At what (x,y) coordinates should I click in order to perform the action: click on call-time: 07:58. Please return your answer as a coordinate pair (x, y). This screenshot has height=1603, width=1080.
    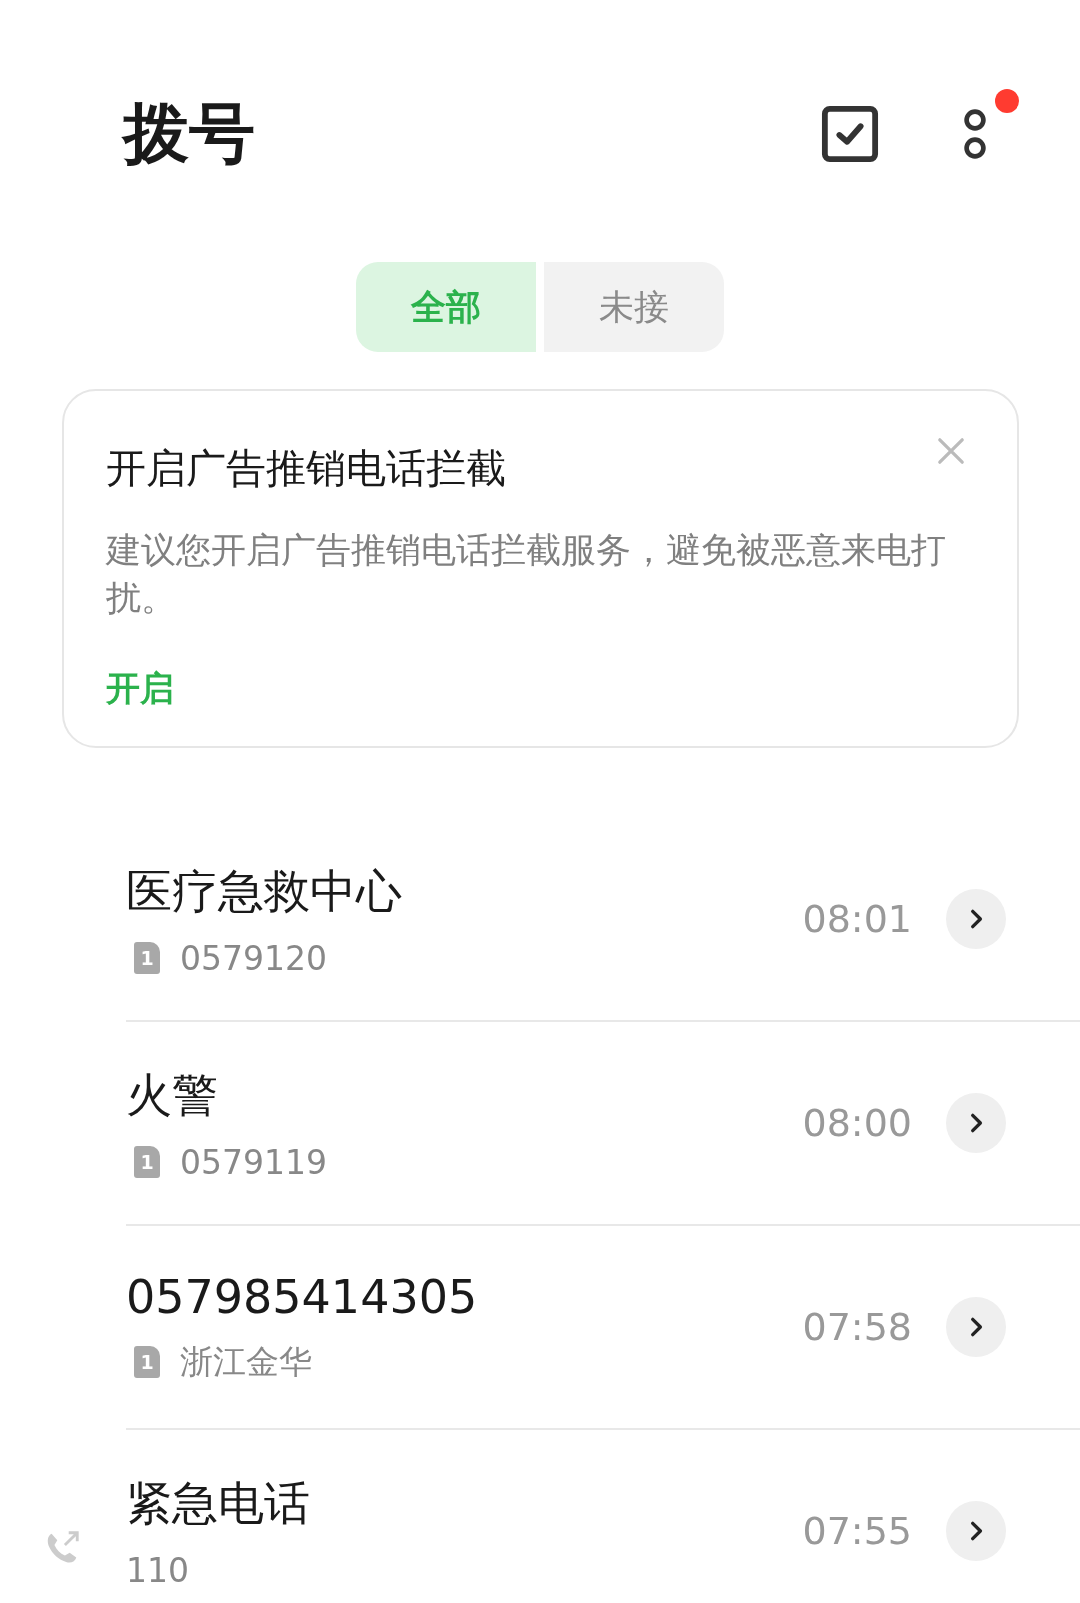
    Looking at the image, I should click on (857, 1327).